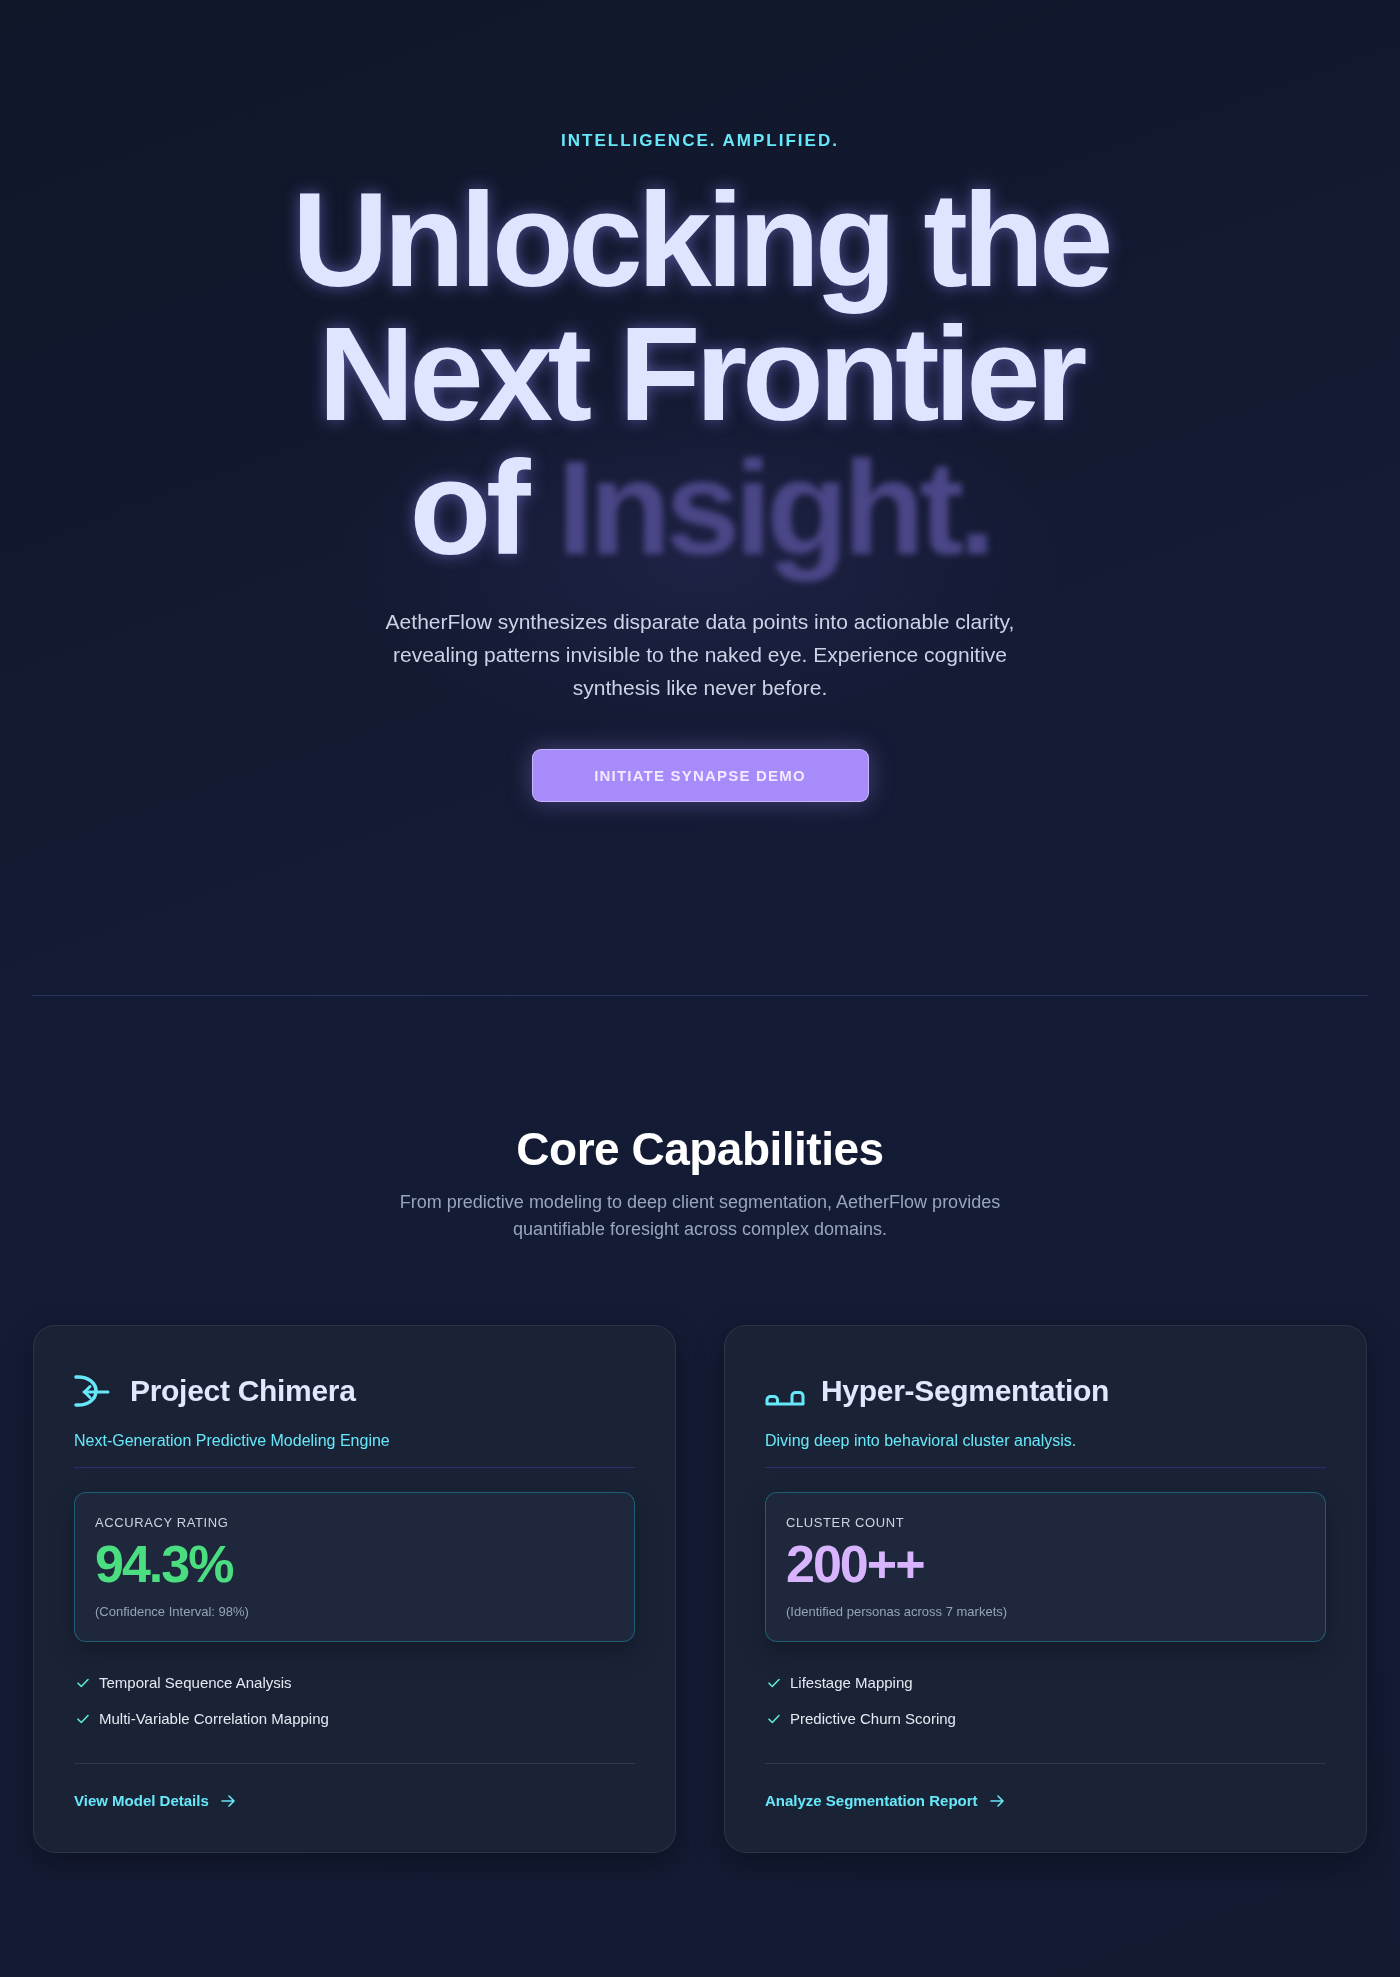 This screenshot has width=1400, height=1977. I want to click on card-subtitle: Diving deep into behavioral cluster analysis., so click(921, 1441).